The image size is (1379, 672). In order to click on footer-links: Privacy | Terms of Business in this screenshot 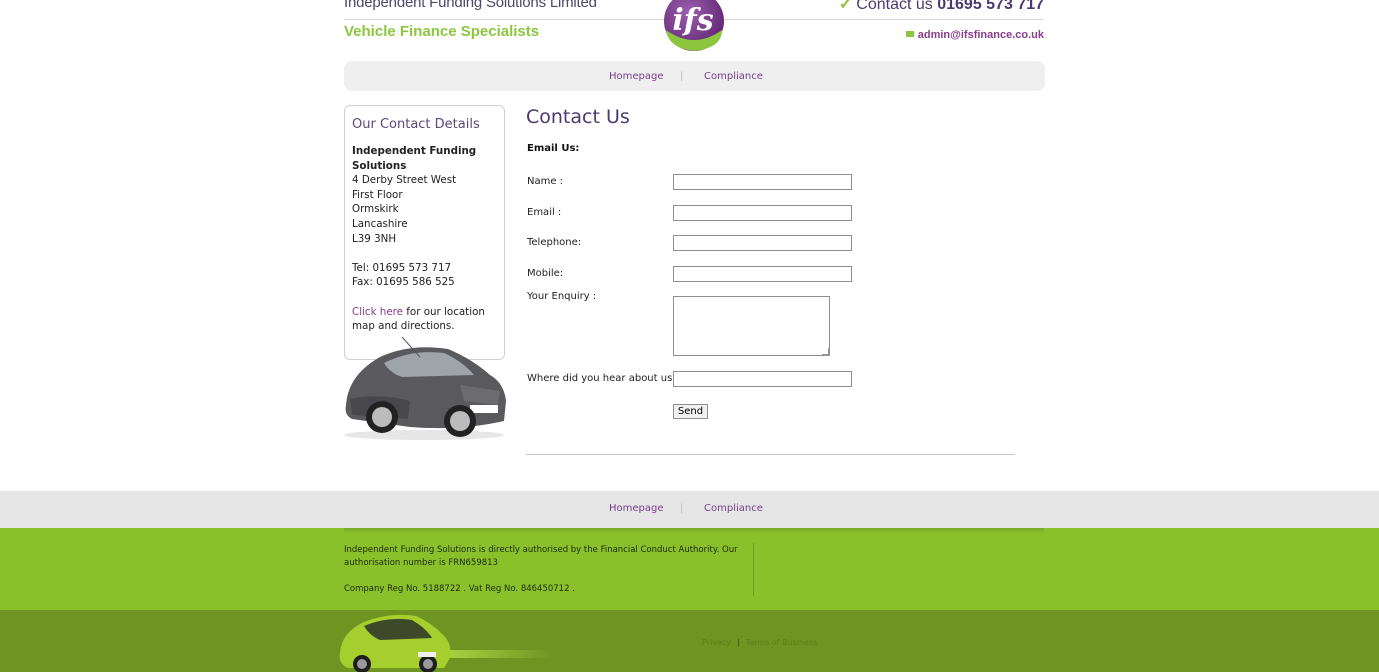, I will do `click(759, 642)`.